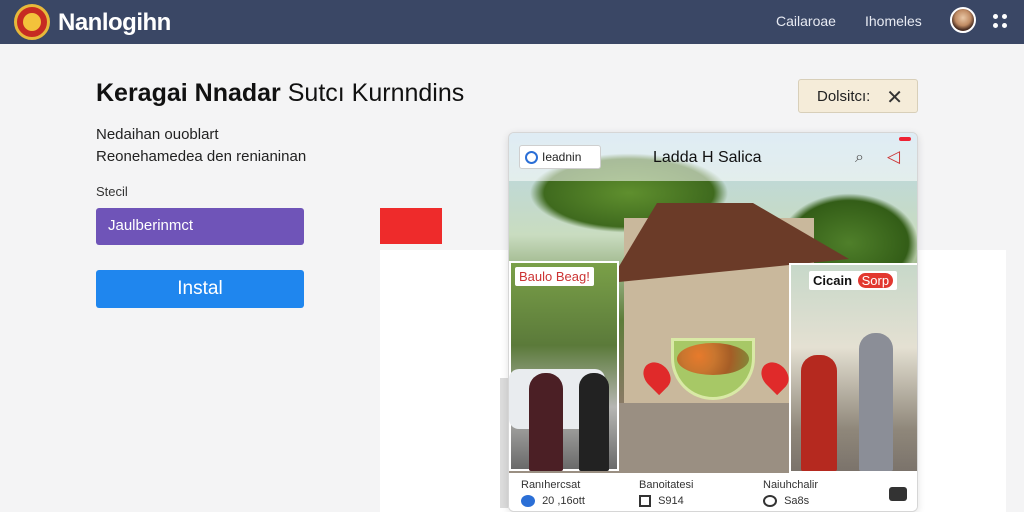 The image size is (1024, 512). Describe the element at coordinates (707, 157) in the screenshot. I see `card-title: Ladda H Salica` at that location.